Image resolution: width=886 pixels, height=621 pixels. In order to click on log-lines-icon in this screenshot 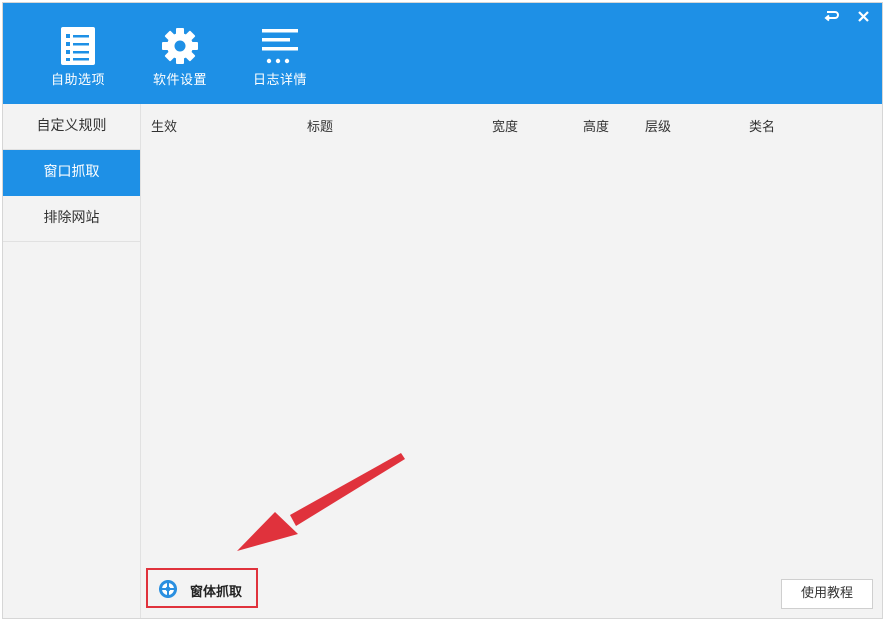, I will do `click(280, 46)`.